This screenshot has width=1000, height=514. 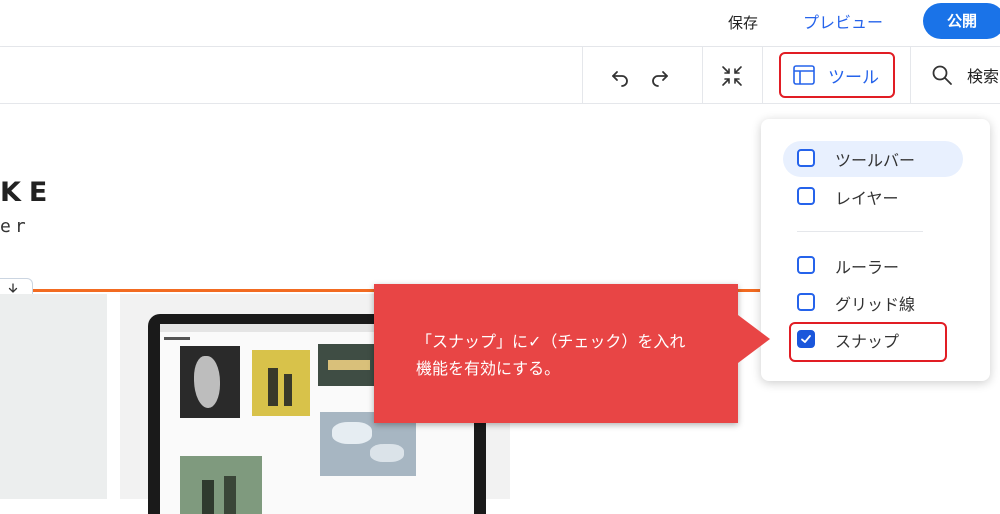 What do you see at coordinates (867, 198) in the screenshot?
I see `menu-item-label: レイヤー` at bounding box center [867, 198].